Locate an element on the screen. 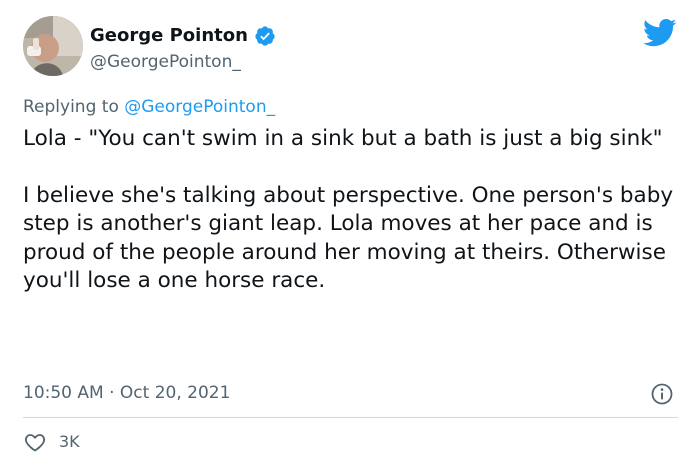 This screenshot has height=471, width=700. verified-badge-icon is located at coordinates (265, 36).